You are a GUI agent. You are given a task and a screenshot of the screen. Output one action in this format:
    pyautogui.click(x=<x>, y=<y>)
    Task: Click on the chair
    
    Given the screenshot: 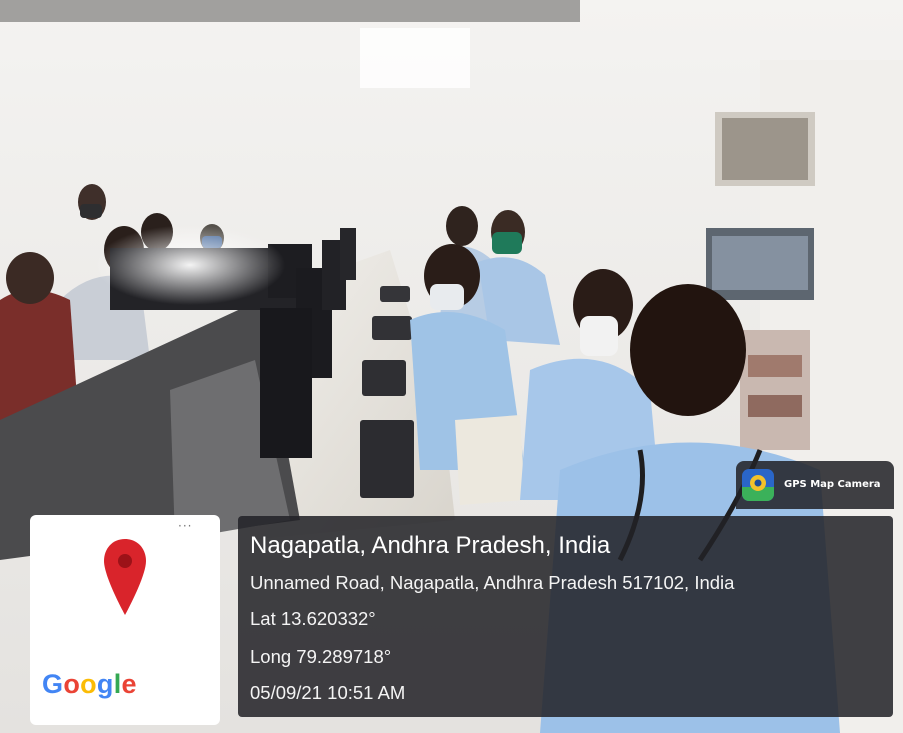 What is the action you would take?
    pyautogui.click(x=490, y=460)
    